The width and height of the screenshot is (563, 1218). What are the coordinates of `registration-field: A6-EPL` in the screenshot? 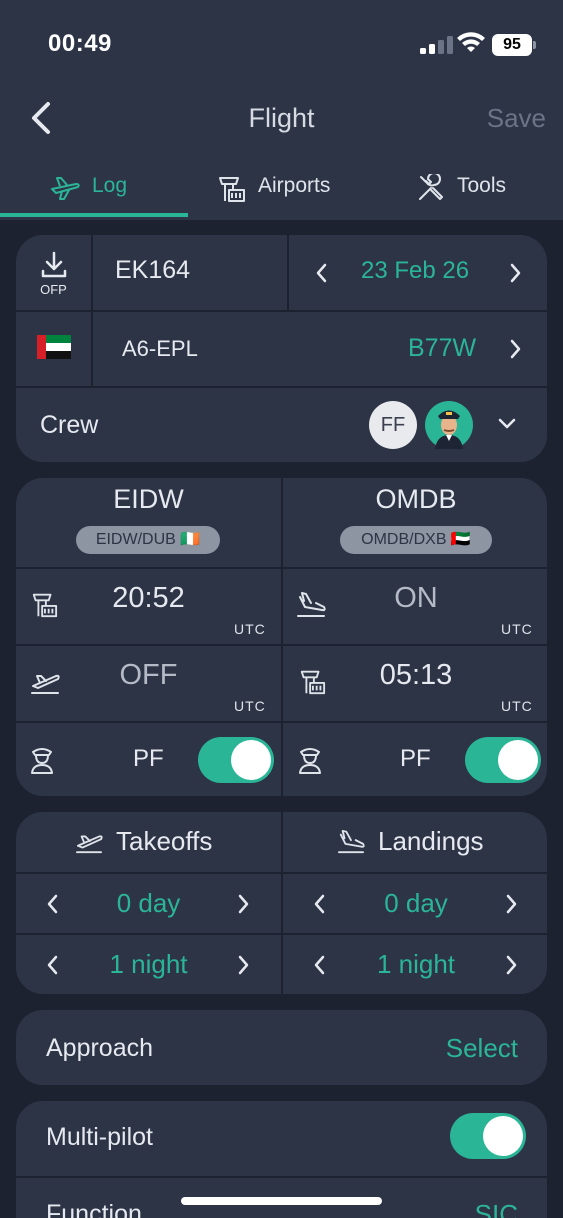 It's located at (160, 349).